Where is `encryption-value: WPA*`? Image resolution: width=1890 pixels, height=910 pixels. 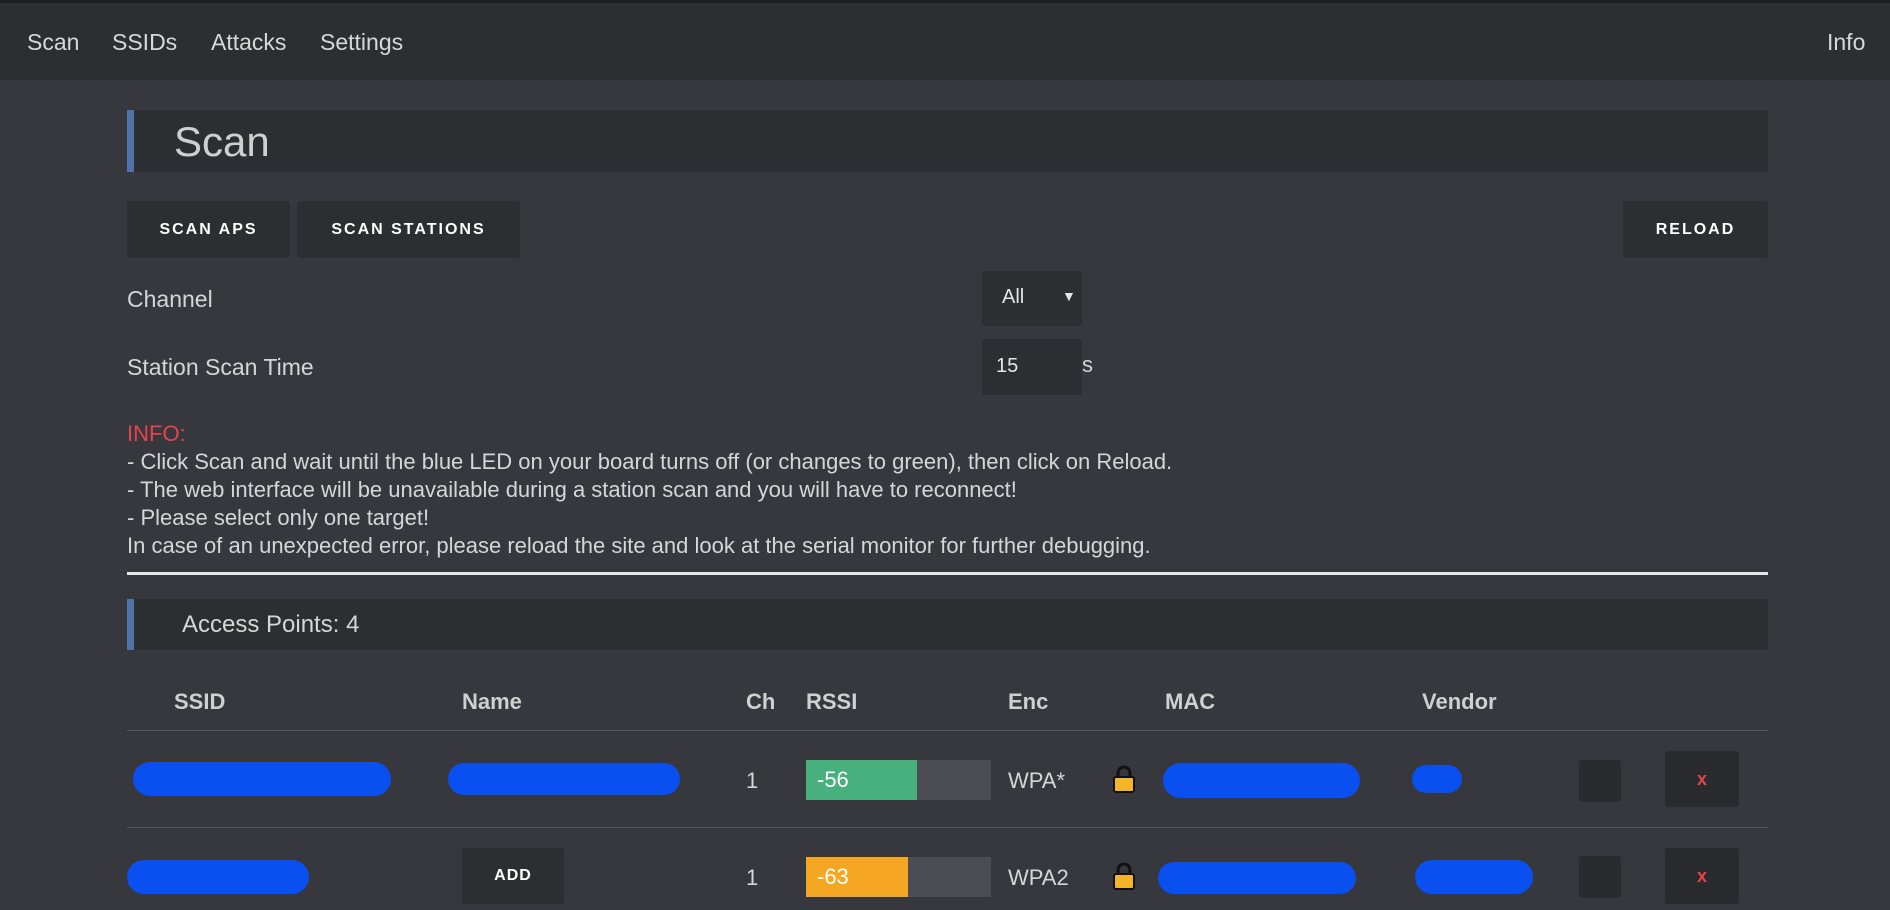 encryption-value: WPA* is located at coordinates (1037, 780).